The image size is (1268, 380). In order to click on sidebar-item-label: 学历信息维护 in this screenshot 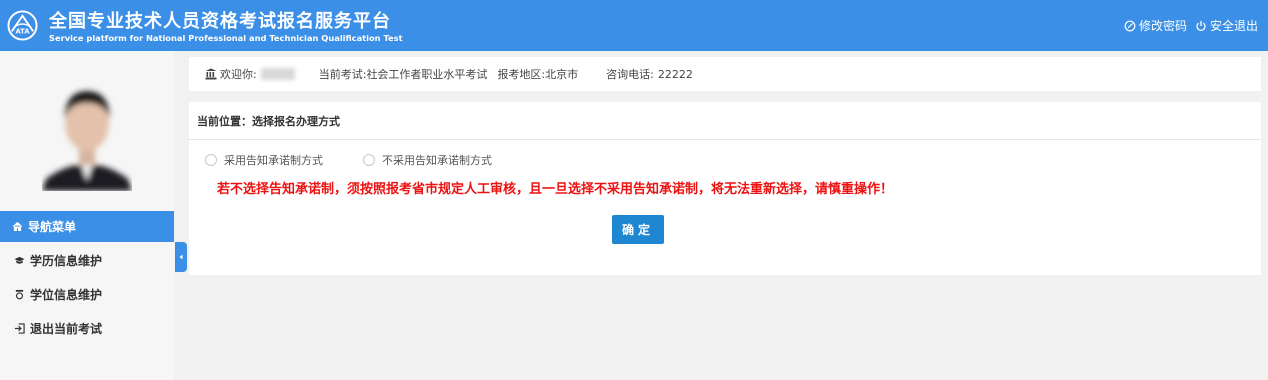, I will do `click(66, 260)`.